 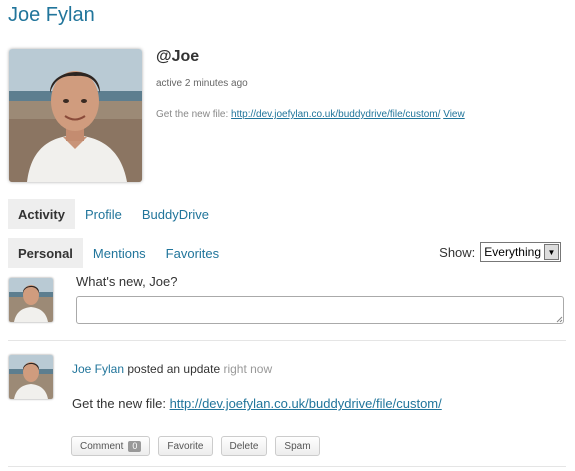 What do you see at coordinates (102, 446) in the screenshot?
I see `comment-button-label: Comment` at bounding box center [102, 446].